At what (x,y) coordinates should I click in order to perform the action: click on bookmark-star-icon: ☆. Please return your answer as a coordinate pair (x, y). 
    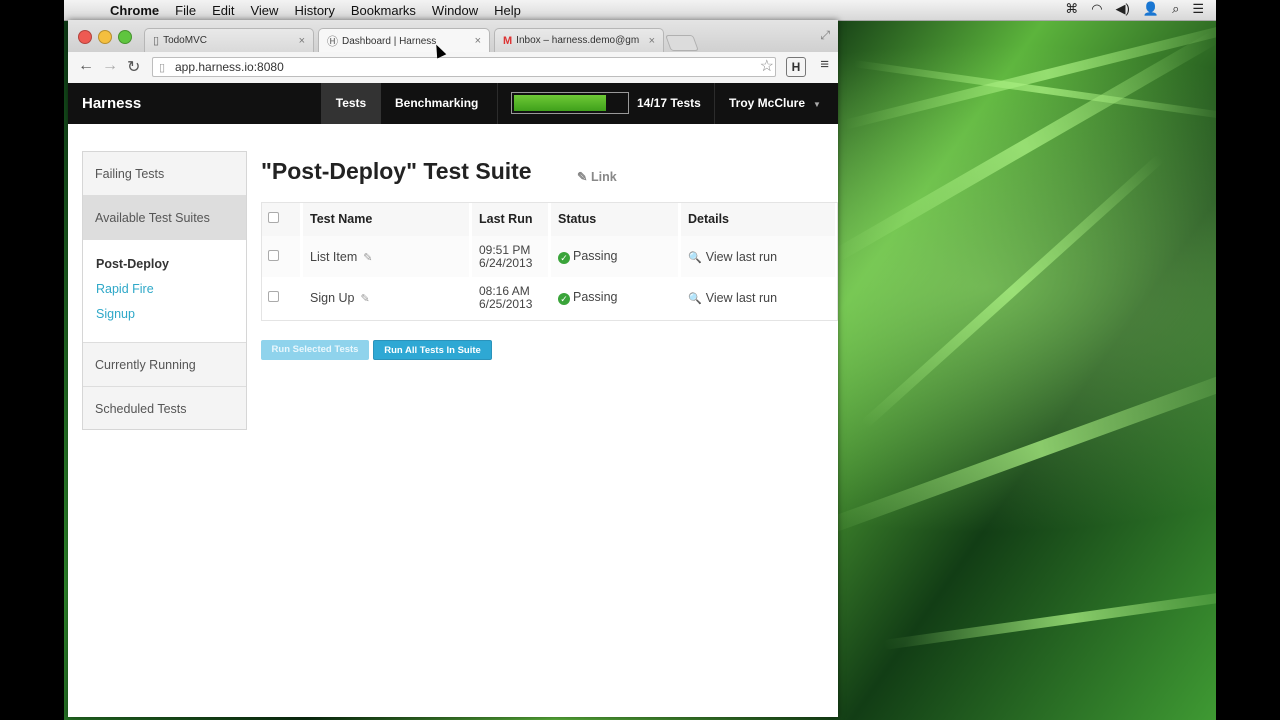
    Looking at the image, I should click on (767, 66).